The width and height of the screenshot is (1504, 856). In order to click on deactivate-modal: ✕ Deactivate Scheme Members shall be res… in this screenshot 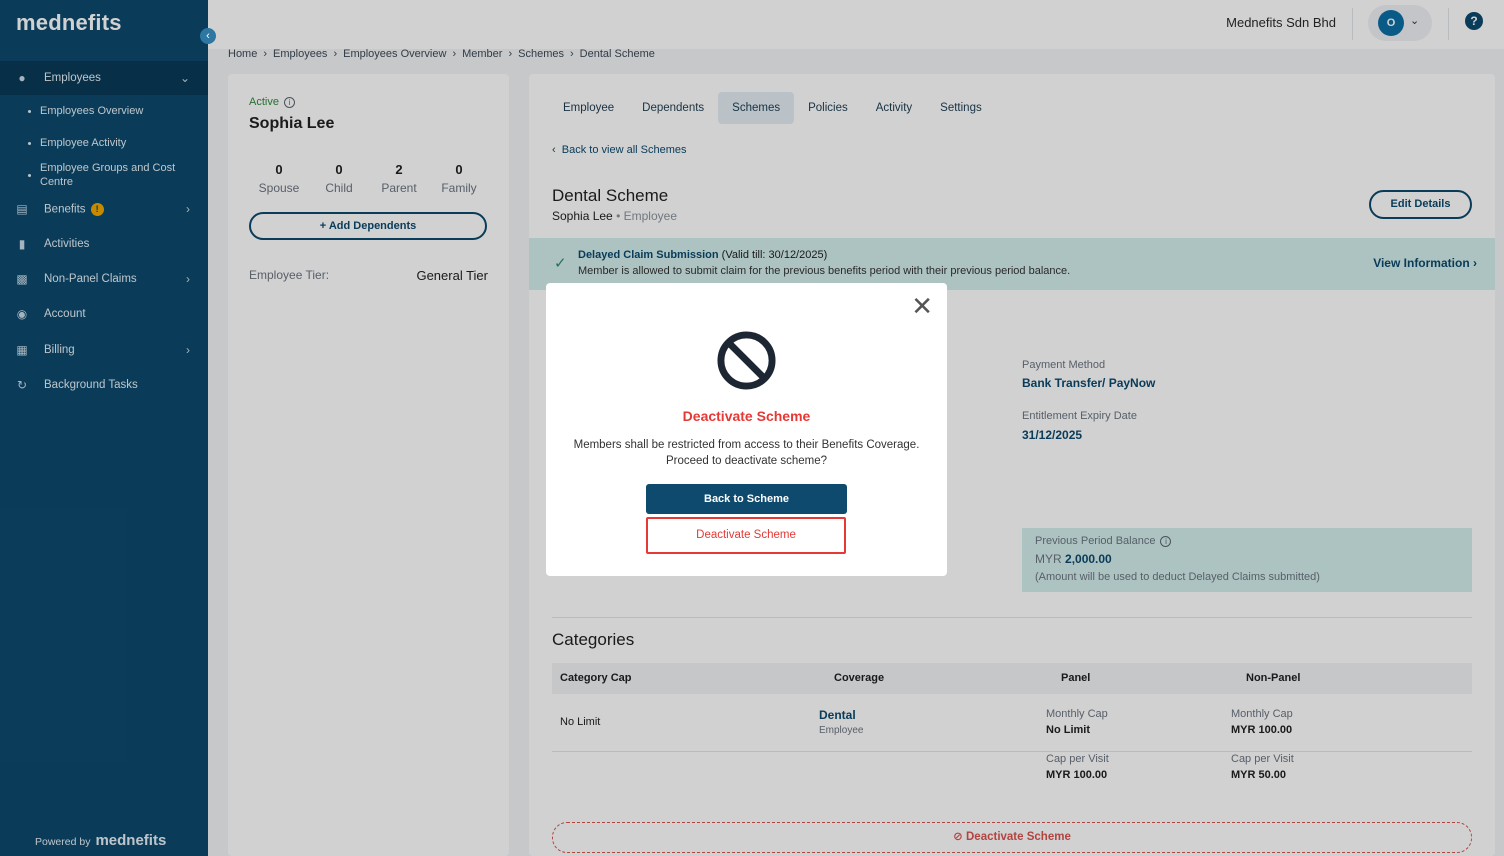, I will do `click(746, 429)`.